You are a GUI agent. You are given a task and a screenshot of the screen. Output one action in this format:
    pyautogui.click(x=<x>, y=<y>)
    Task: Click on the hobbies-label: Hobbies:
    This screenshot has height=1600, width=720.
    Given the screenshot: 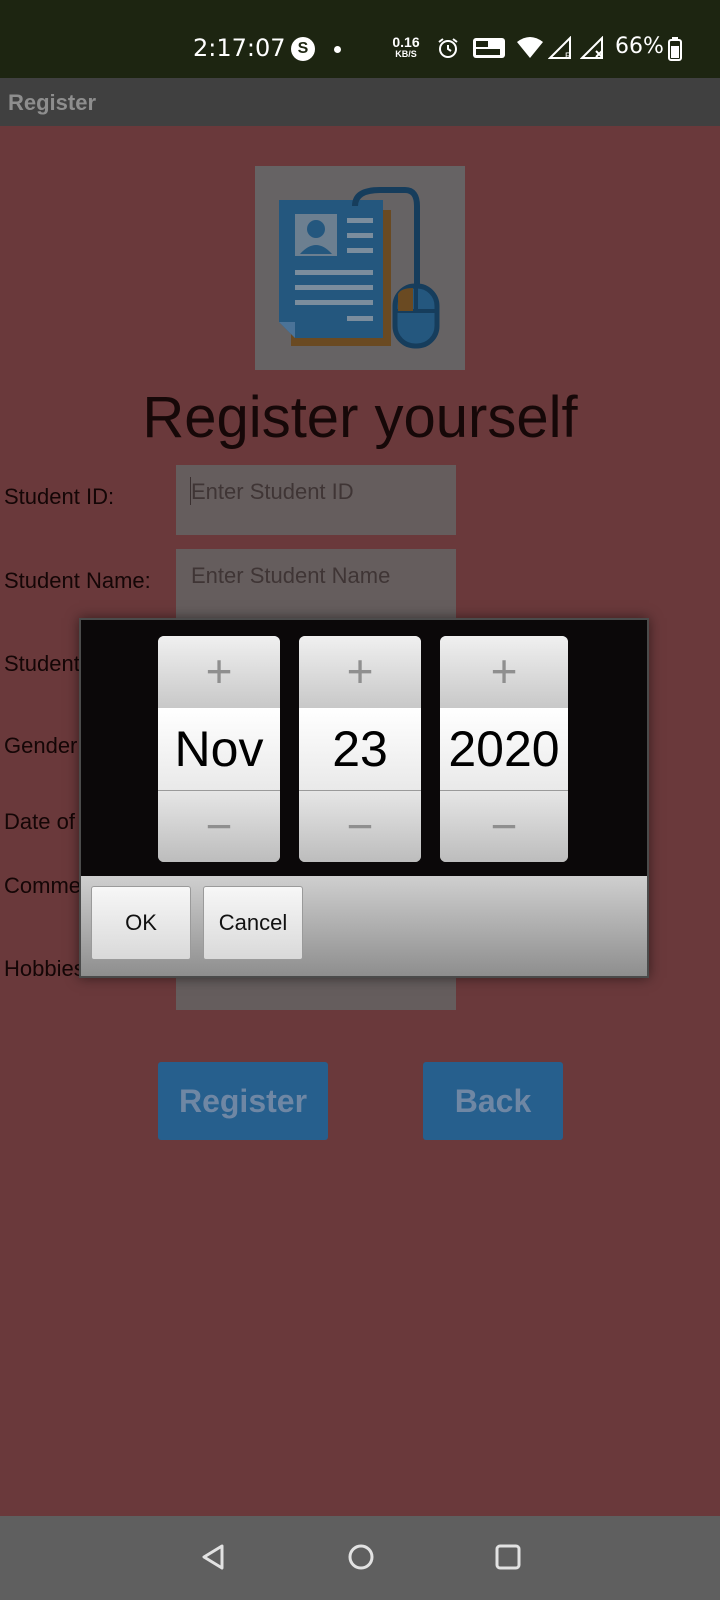 What is the action you would take?
    pyautogui.click(x=47, y=968)
    